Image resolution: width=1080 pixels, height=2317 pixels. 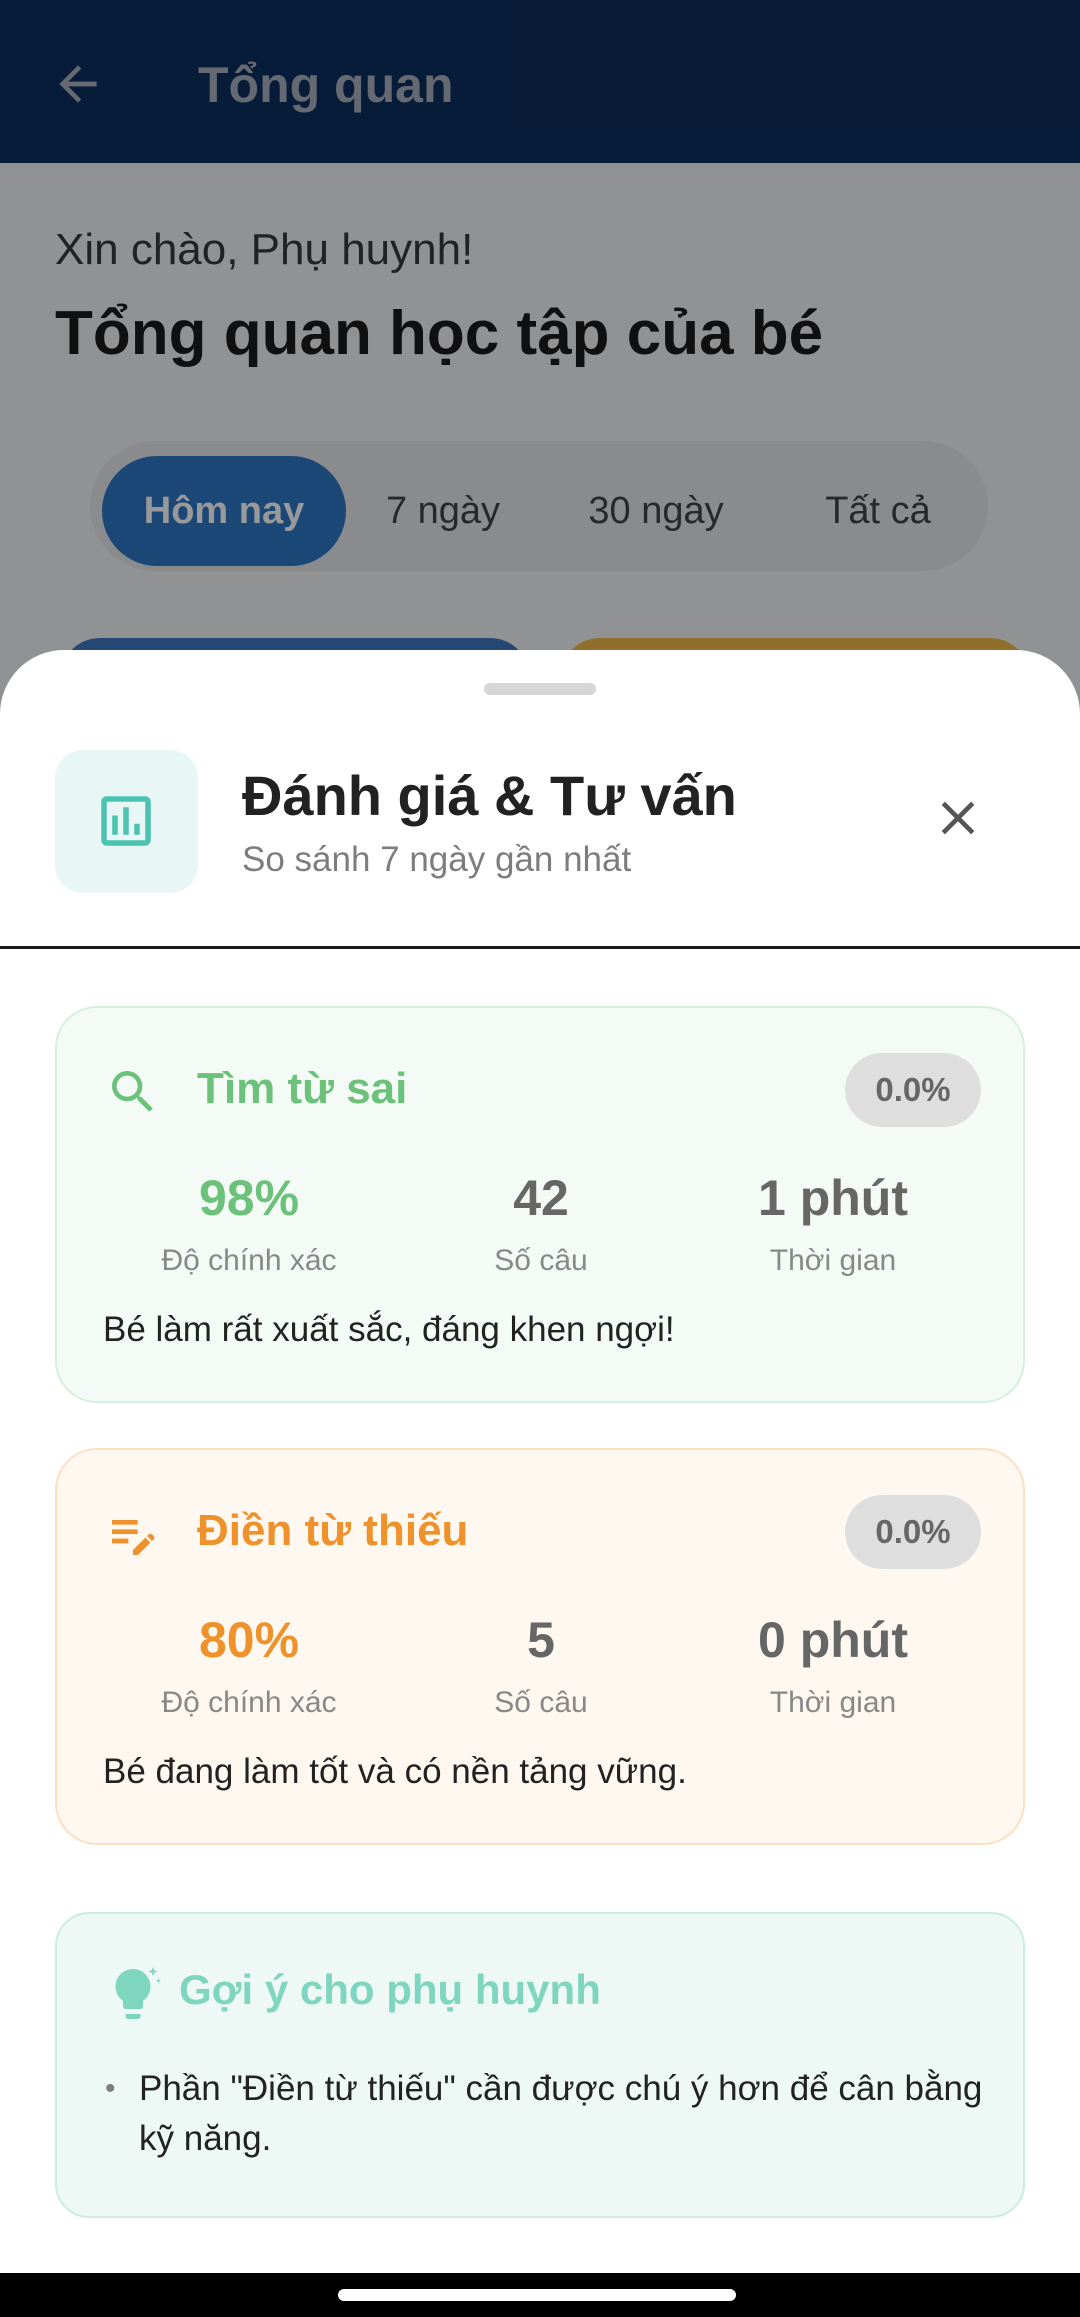 I want to click on system-nav-bar, so click(x=540, y=2295).